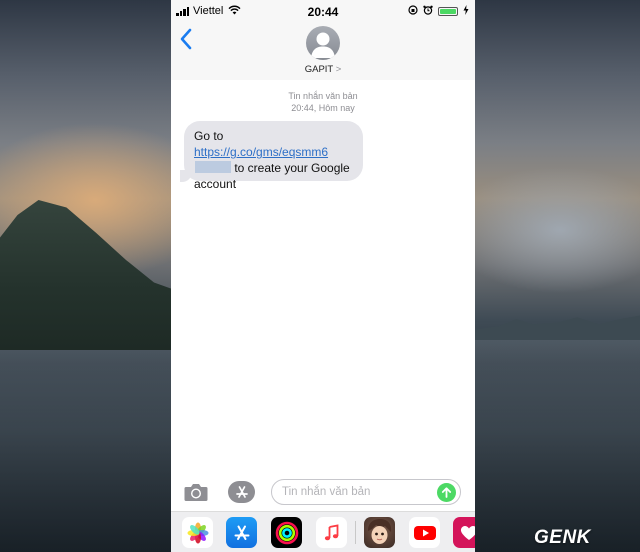 The width and height of the screenshot is (640, 552). I want to click on charging-icon, so click(466, 11).